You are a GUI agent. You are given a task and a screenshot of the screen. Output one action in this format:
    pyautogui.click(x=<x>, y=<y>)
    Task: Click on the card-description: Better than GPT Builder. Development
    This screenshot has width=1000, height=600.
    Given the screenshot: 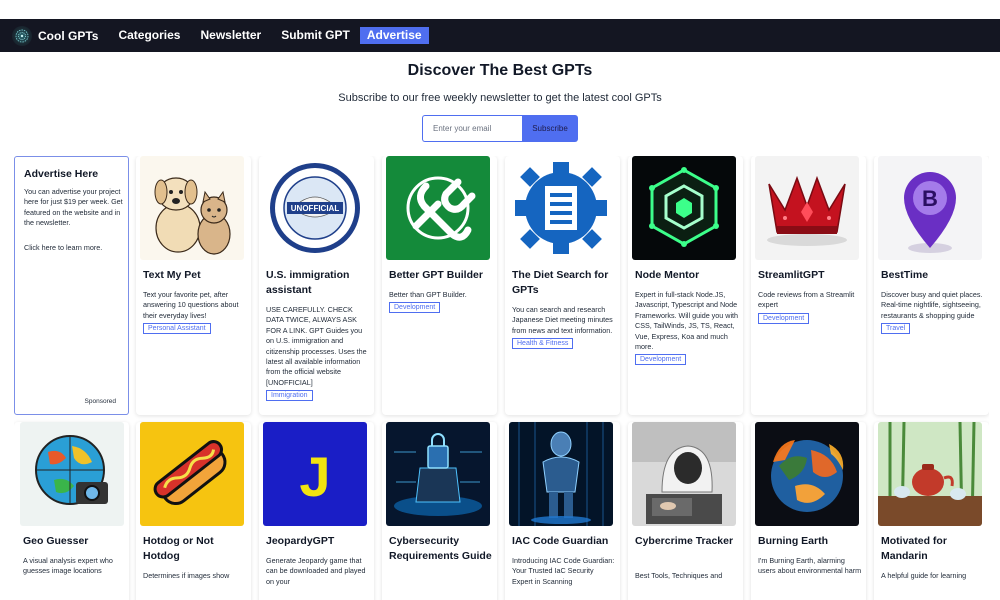 What is the action you would take?
    pyautogui.click(x=441, y=302)
    